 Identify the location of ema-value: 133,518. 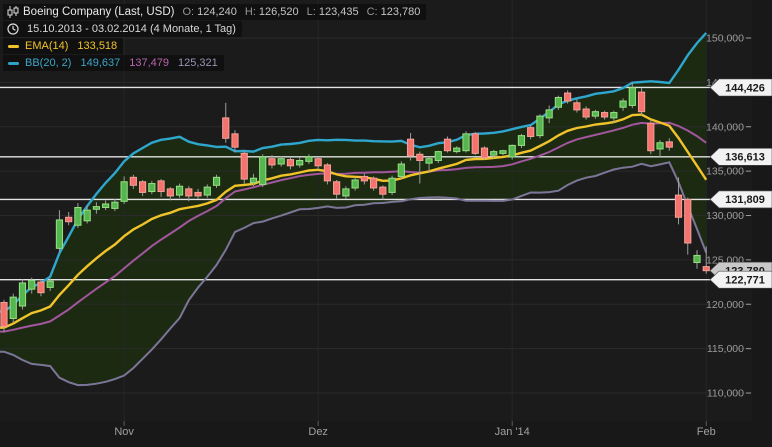
(97, 46).